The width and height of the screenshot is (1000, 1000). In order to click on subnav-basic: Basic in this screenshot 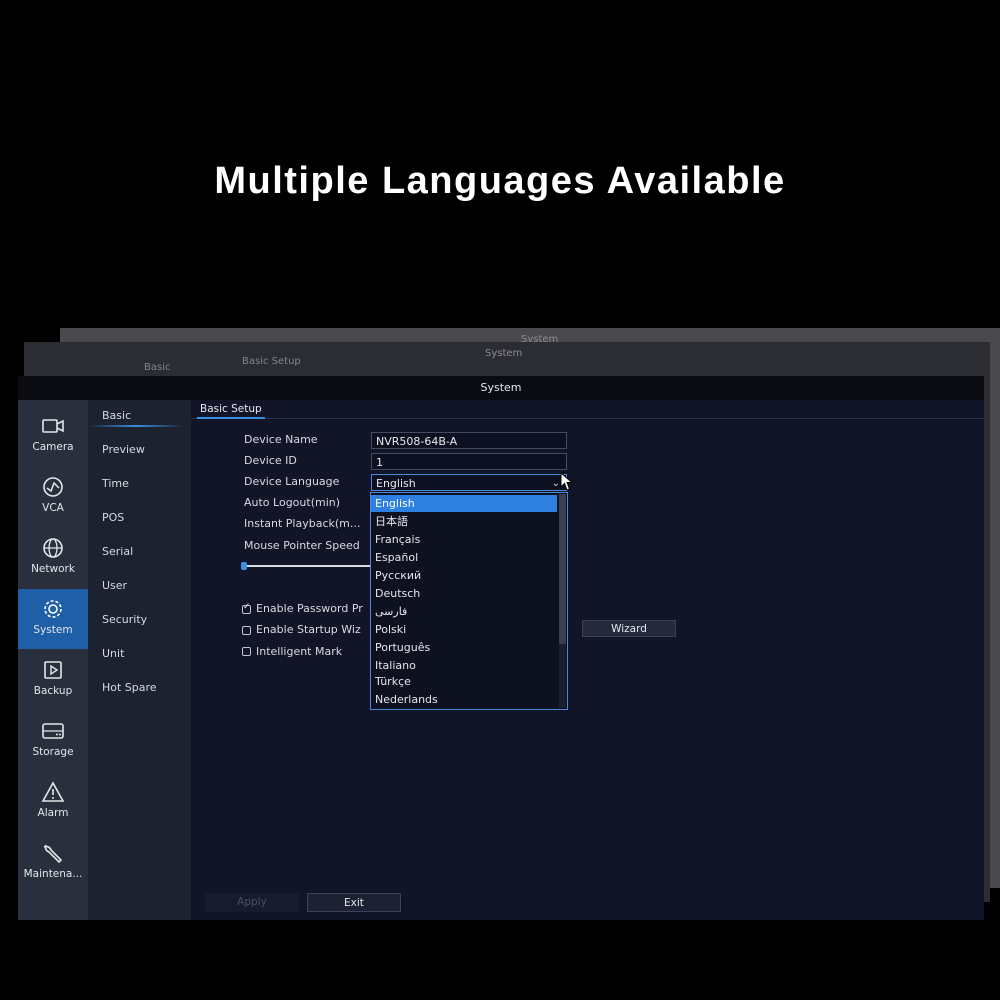, I will do `click(116, 415)`.